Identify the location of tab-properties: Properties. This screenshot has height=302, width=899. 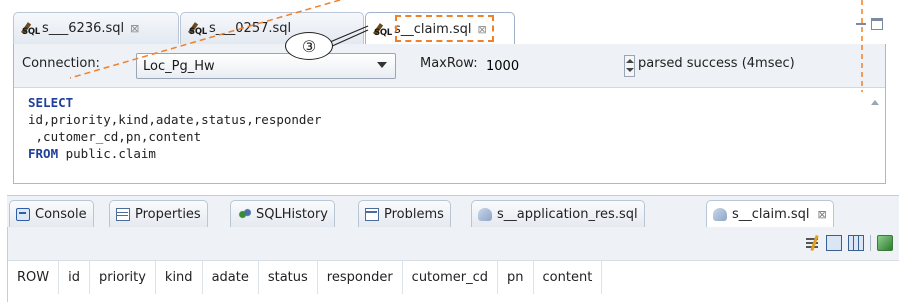
(158, 214).